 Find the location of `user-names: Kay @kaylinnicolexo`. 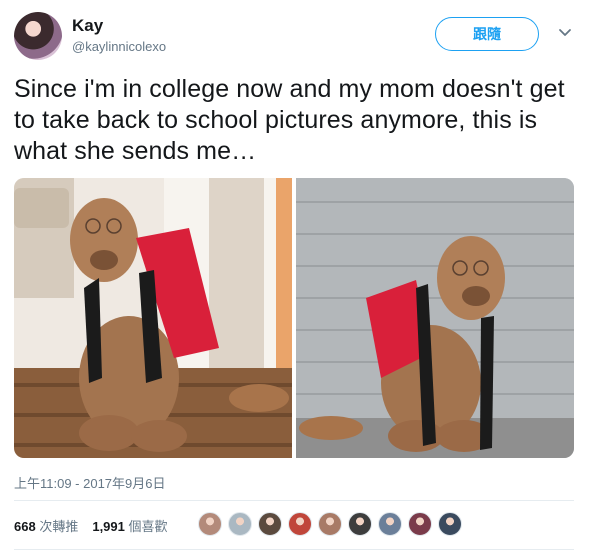

user-names: Kay @kaylinnicolexo is located at coordinates (119, 36).